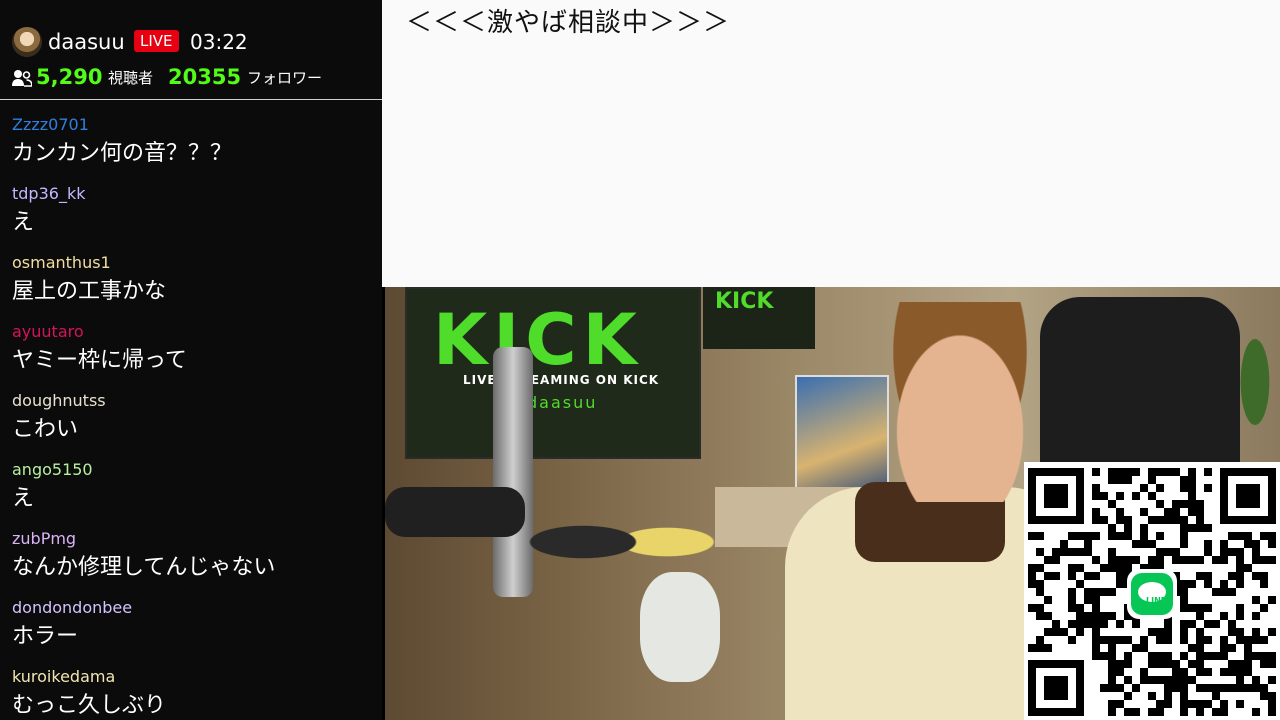 The width and height of the screenshot is (1280, 720). What do you see at coordinates (191, 629) in the screenshot?
I see `chat-message: dondondonbee ホラー` at bounding box center [191, 629].